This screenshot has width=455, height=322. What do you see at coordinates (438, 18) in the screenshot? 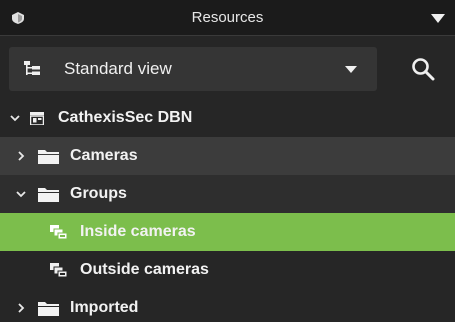
I see `caret-down-icon` at bounding box center [438, 18].